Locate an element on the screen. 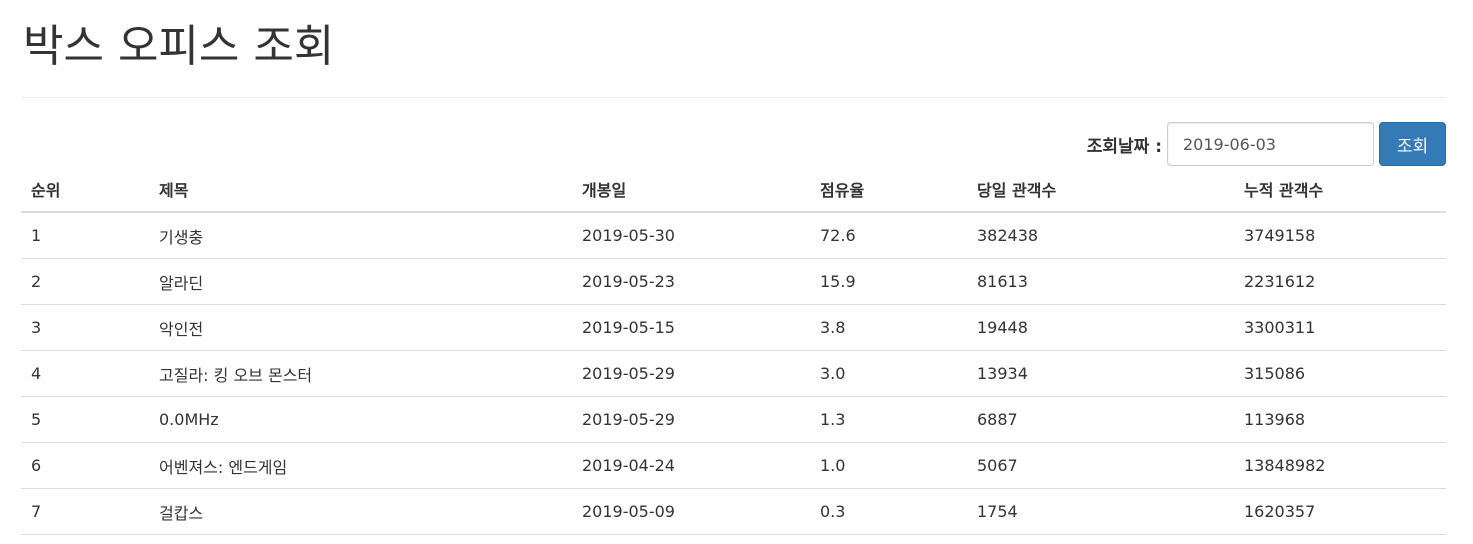  table-row: 2 알라딘 2019-05-23 15.9 81613 2231612 is located at coordinates (733, 281).